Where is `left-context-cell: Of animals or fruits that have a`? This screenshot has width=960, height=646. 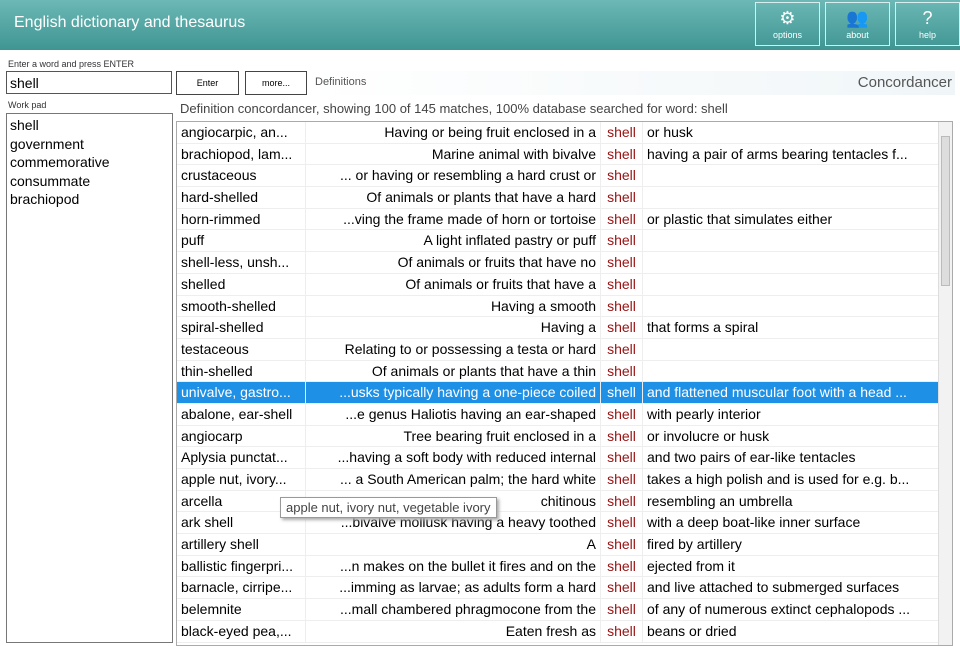 left-context-cell: Of animals or fruits that have a is located at coordinates (453, 284).